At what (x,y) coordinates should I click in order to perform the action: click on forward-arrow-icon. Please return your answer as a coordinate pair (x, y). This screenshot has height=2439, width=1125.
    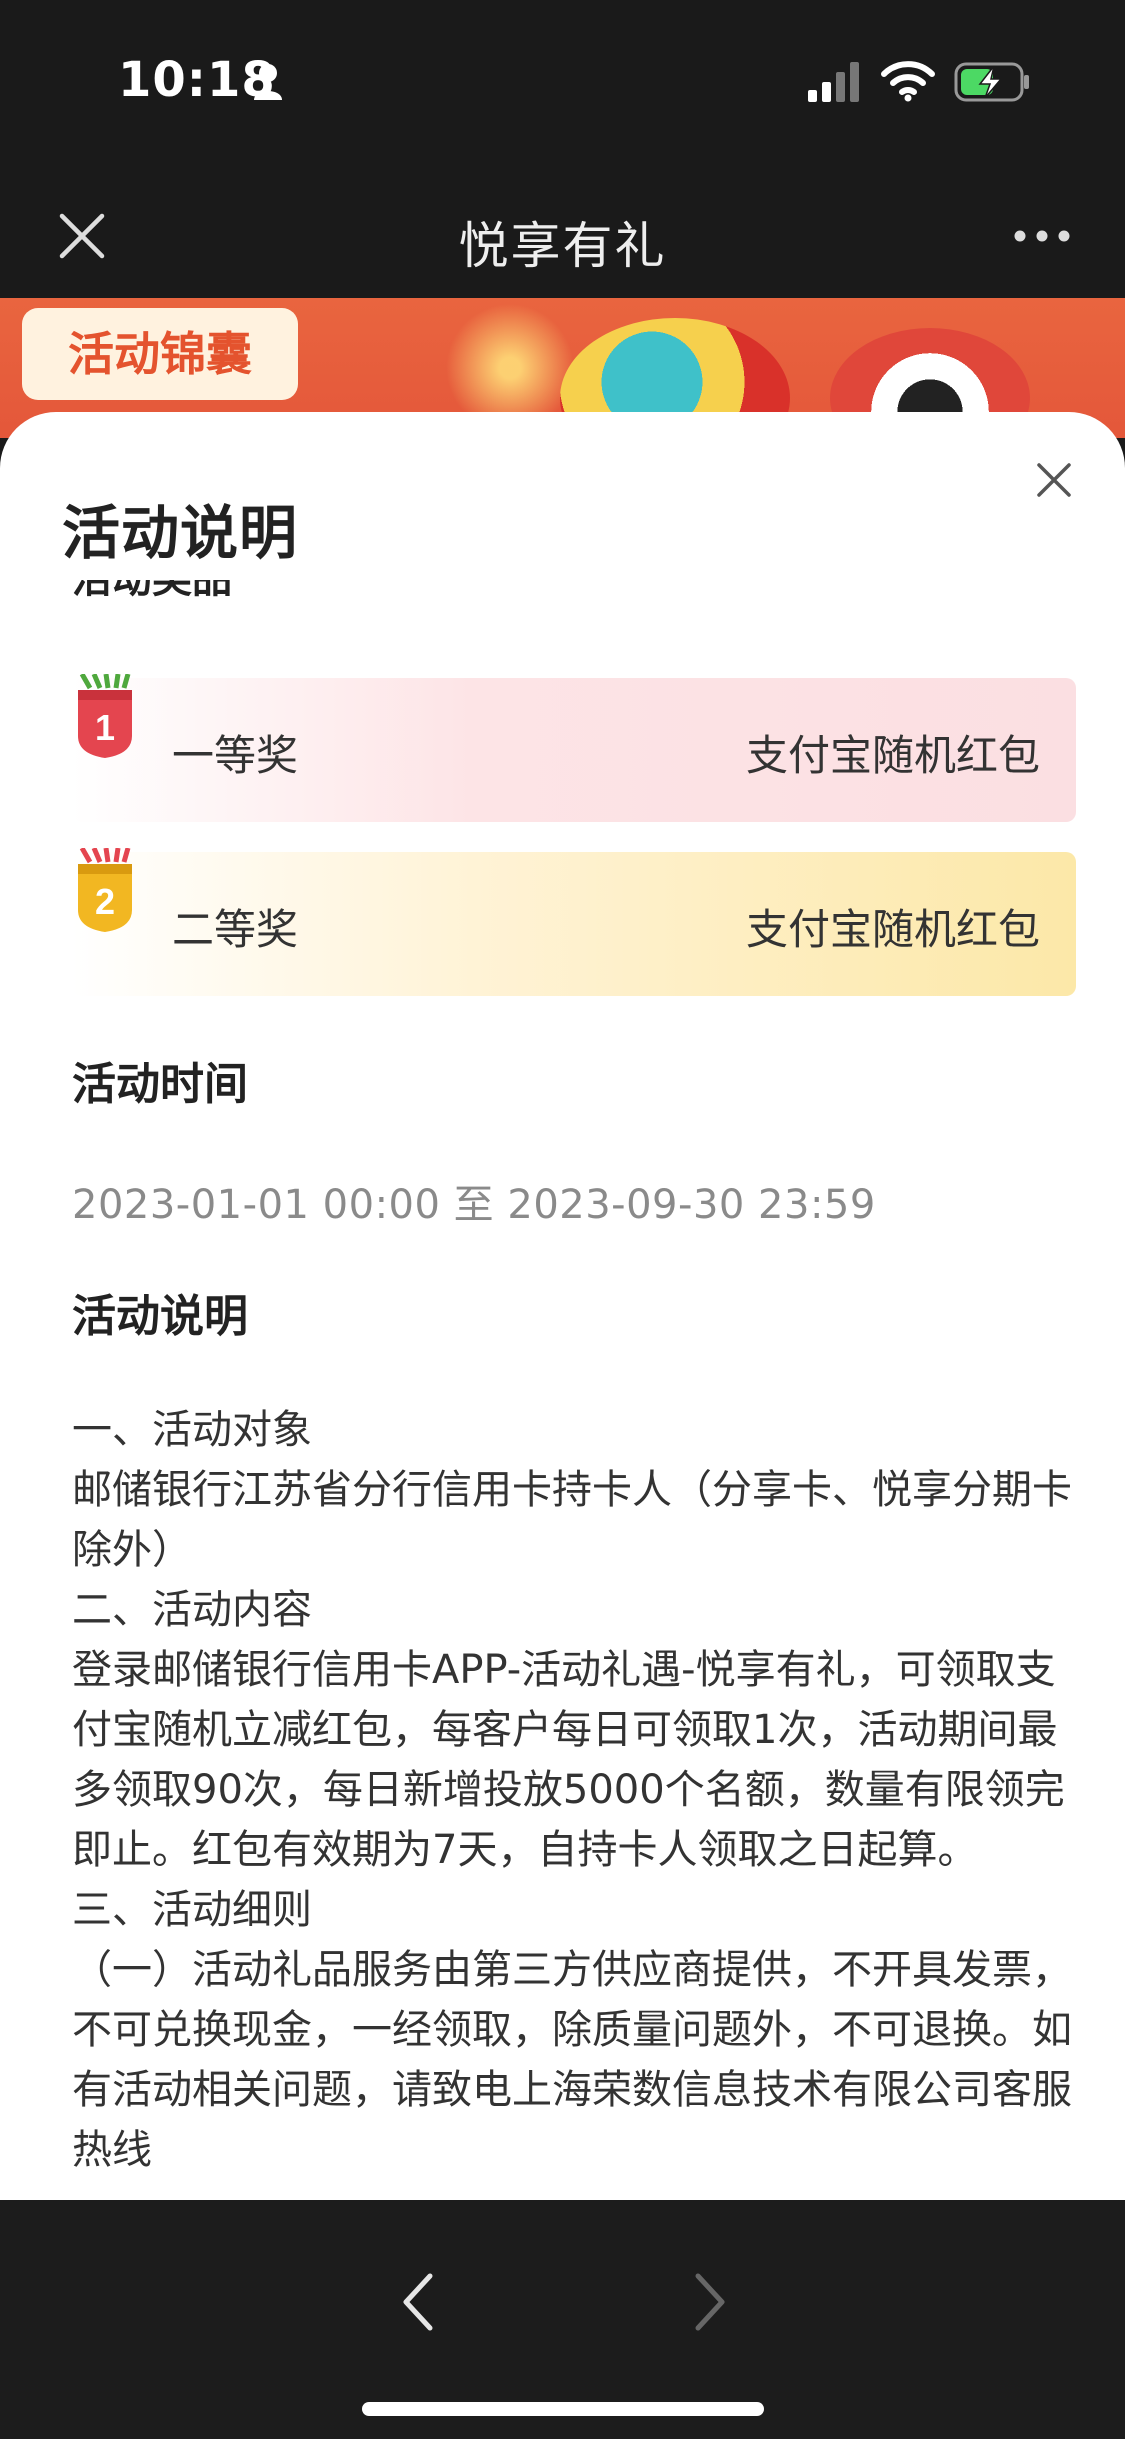
    Looking at the image, I should click on (710, 2302).